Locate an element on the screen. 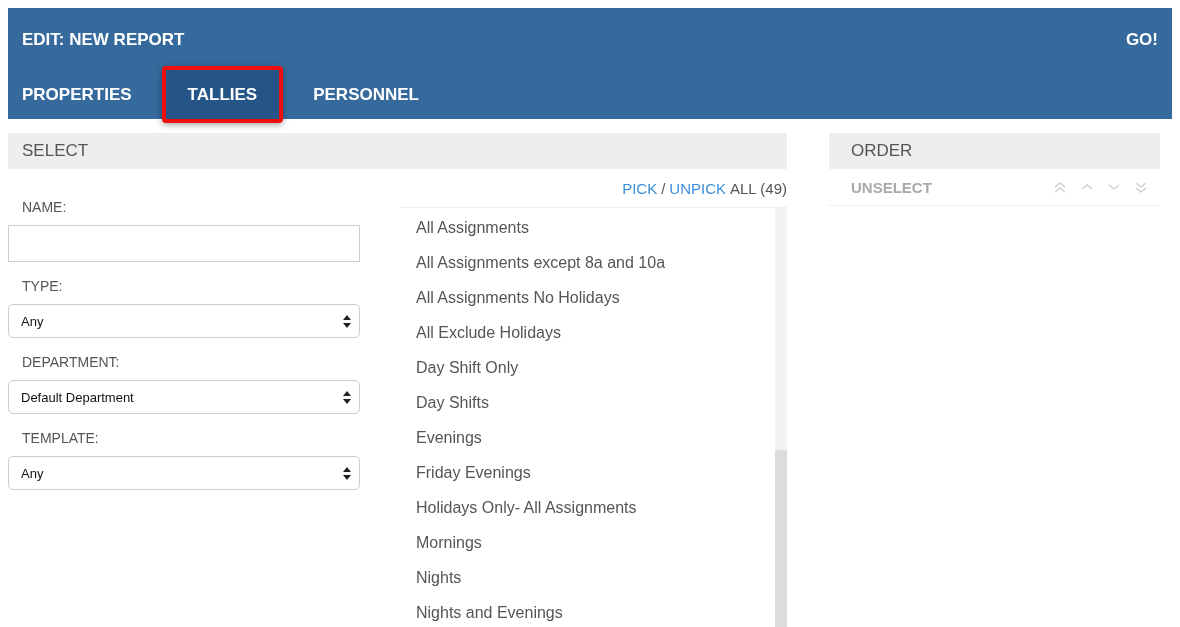 Image resolution: width=1180 pixels, height=627 pixels. list-item: All Exclude Holidays is located at coordinates (587, 332).